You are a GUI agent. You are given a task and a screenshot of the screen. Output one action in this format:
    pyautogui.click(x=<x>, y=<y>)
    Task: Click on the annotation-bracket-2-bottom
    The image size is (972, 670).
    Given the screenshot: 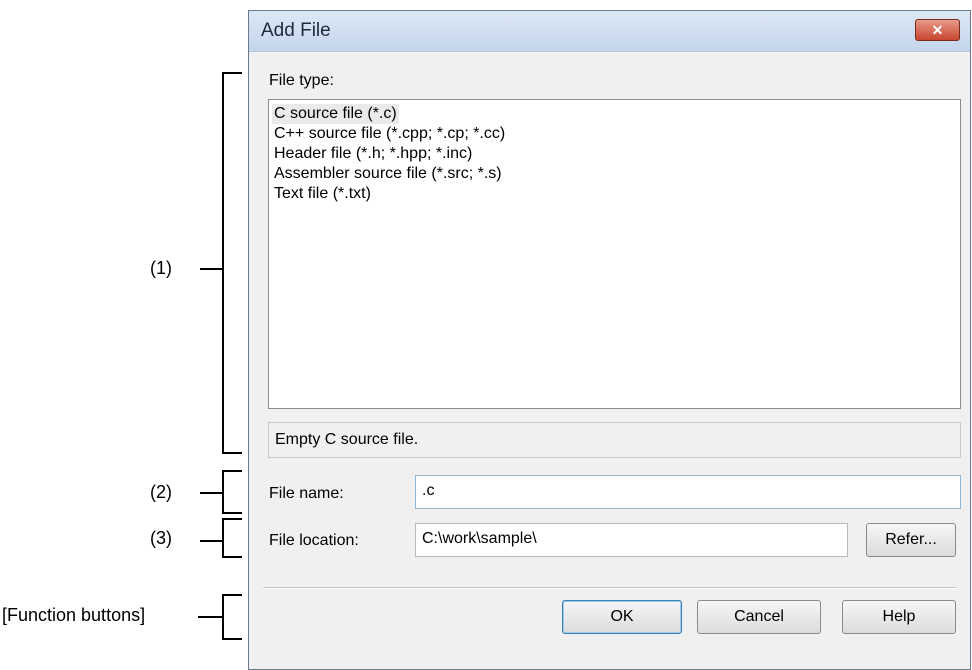 What is the action you would take?
    pyautogui.click(x=232, y=513)
    